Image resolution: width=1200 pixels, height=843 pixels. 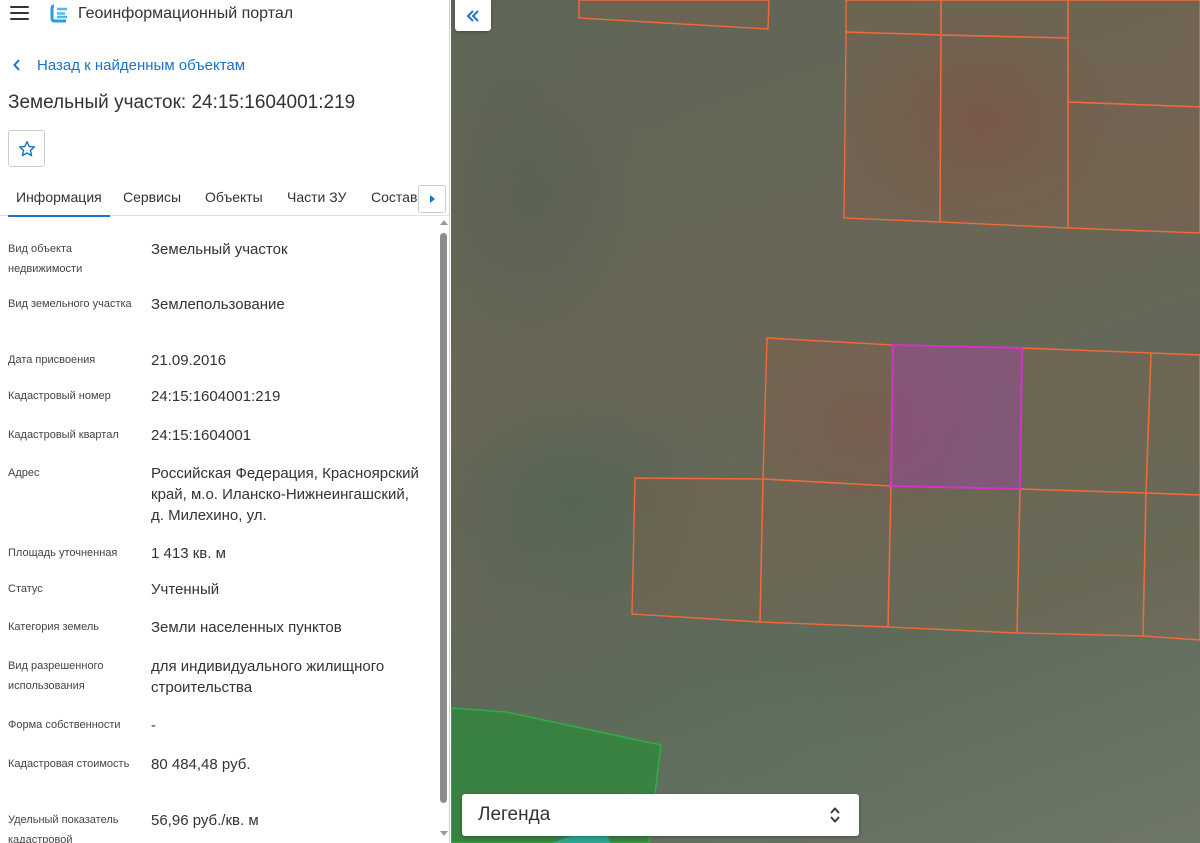 What do you see at coordinates (63, 435) in the screenshot?
I see `info-label: Кадастровый квартал` at bounding box center [63, 435].